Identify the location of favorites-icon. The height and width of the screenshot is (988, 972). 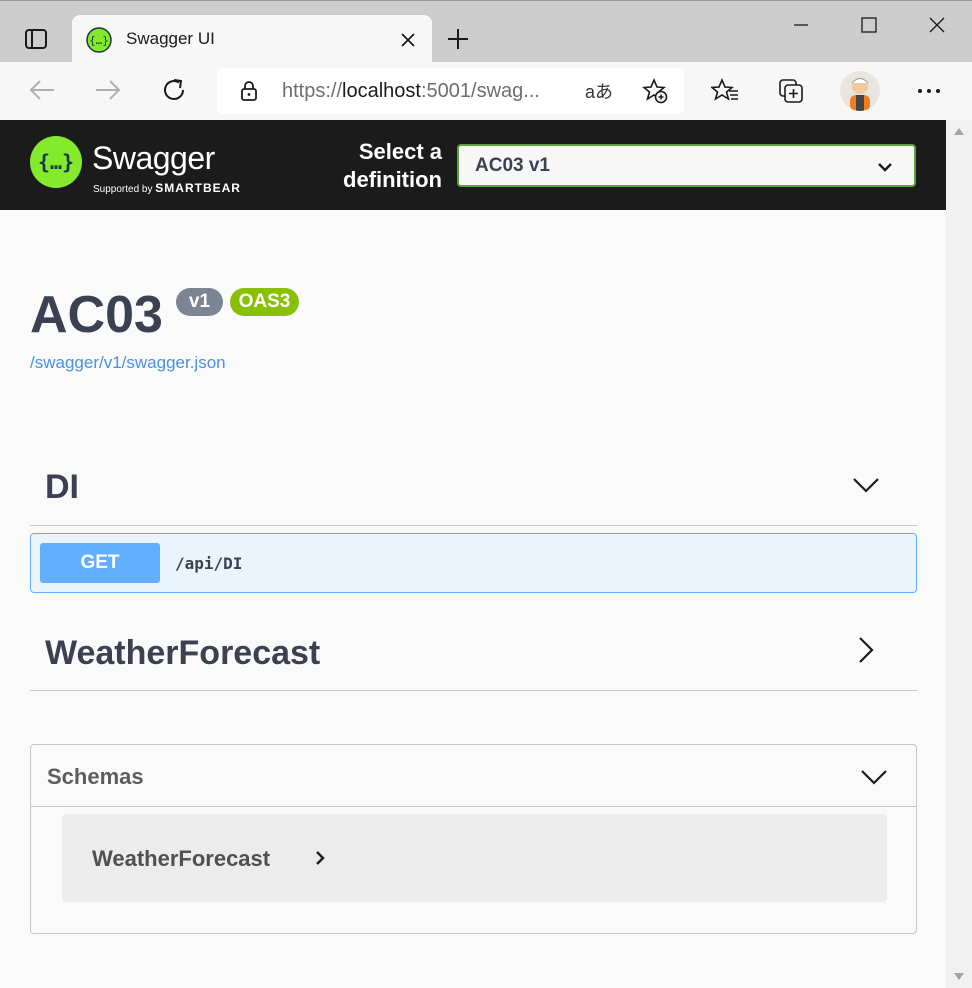
(725, 91).